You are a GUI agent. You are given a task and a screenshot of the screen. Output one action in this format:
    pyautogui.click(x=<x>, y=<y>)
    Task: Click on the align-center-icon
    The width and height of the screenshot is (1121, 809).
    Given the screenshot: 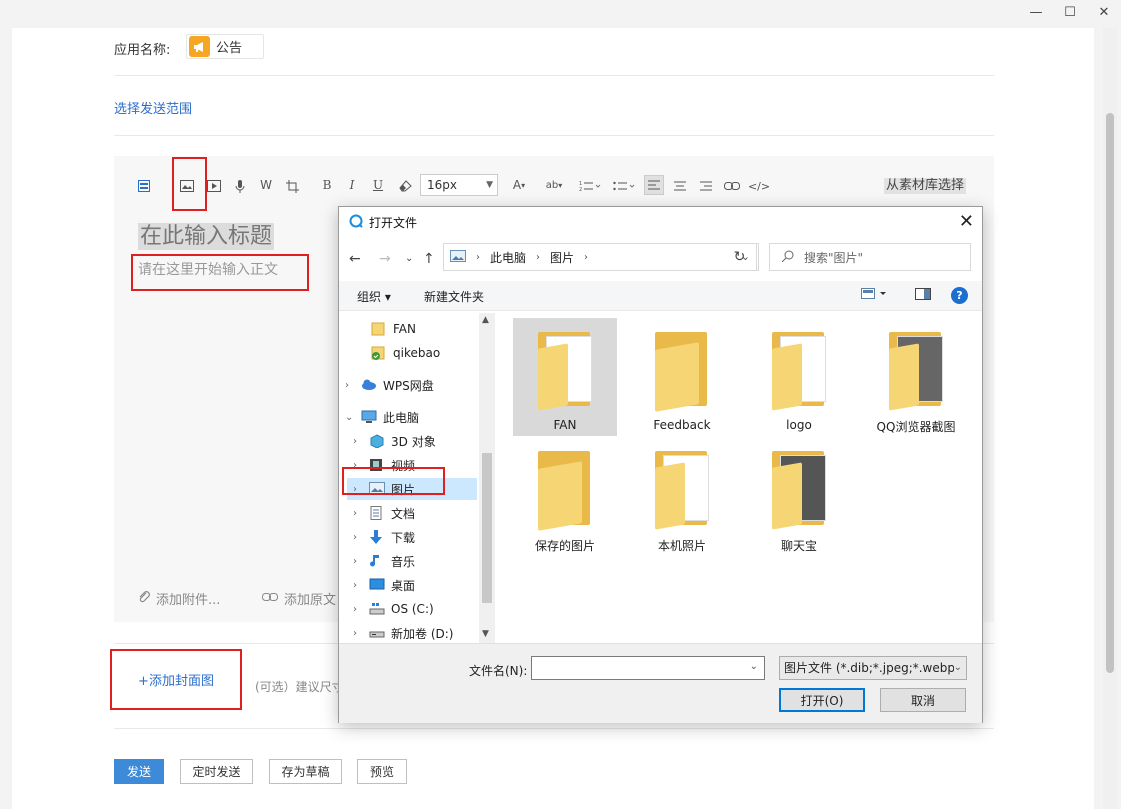 What is the action you would take?
    pyautogui.click(x=680, y=186)
    